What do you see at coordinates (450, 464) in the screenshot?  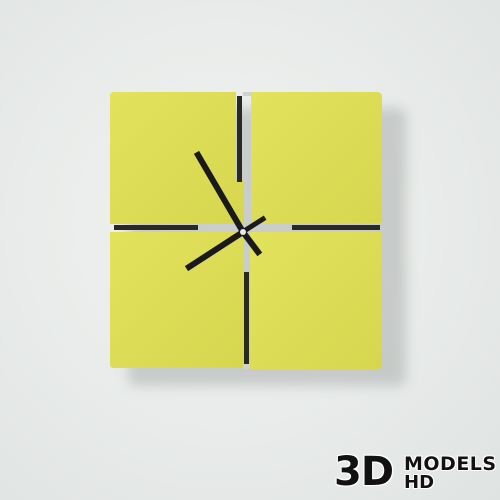 I see `watermark-models-text: MODELS` at bounding box center [450, 464].